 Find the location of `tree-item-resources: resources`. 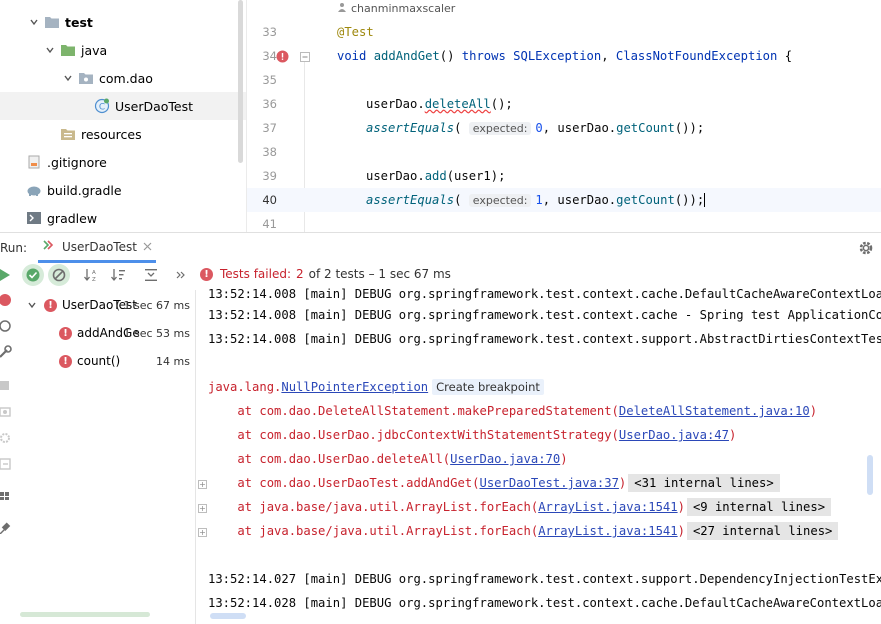

tree-item-resources: resources is located at coordinates (123, 134).